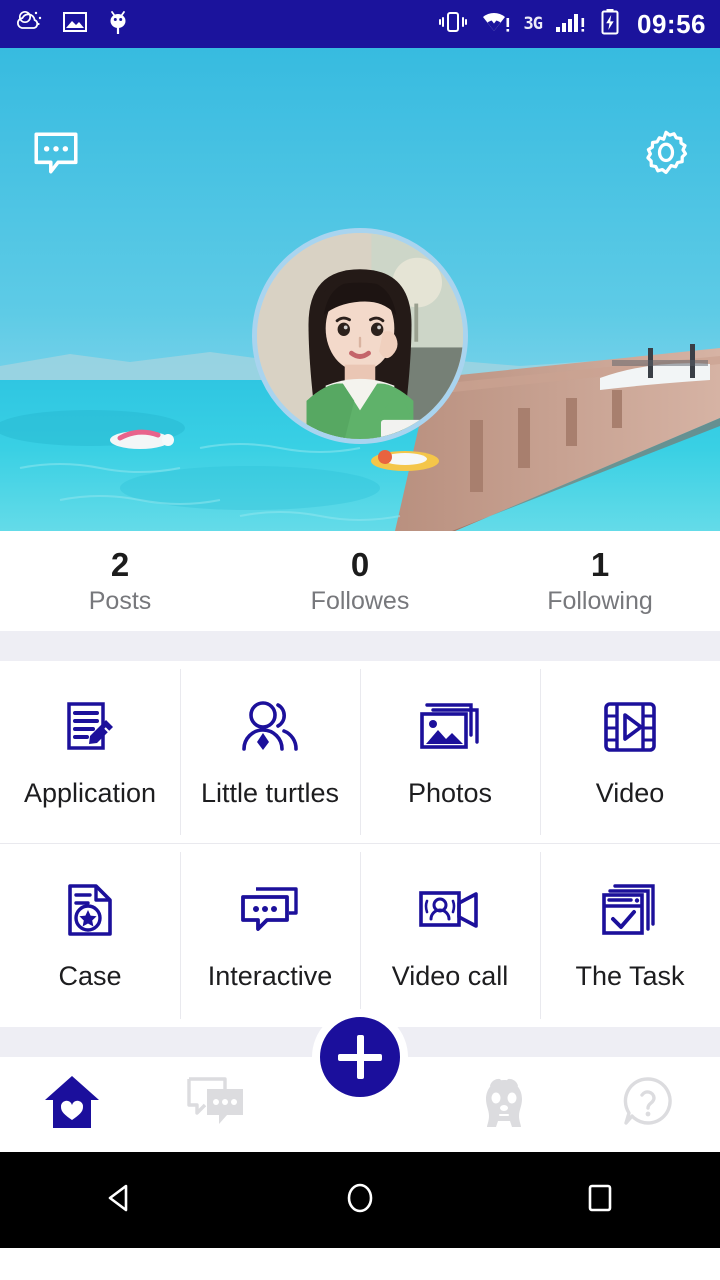  What do you see at coordinates (360, 24) in the screenshot?
I see `status-bar: 3G 09:56` at bounding box center [360, 24].